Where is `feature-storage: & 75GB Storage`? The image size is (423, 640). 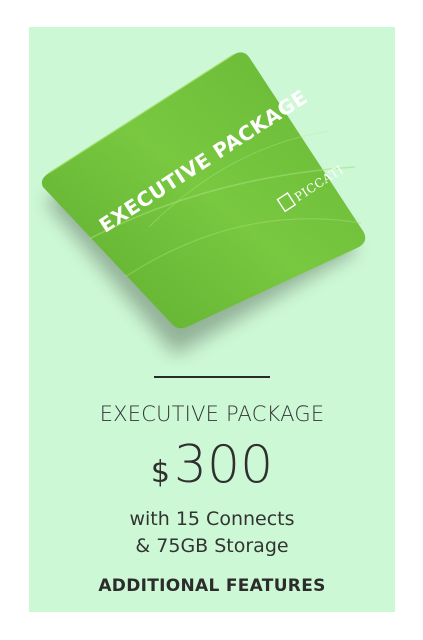
feature-storage: & 75GB Storage is located at coordinates (212, 546).